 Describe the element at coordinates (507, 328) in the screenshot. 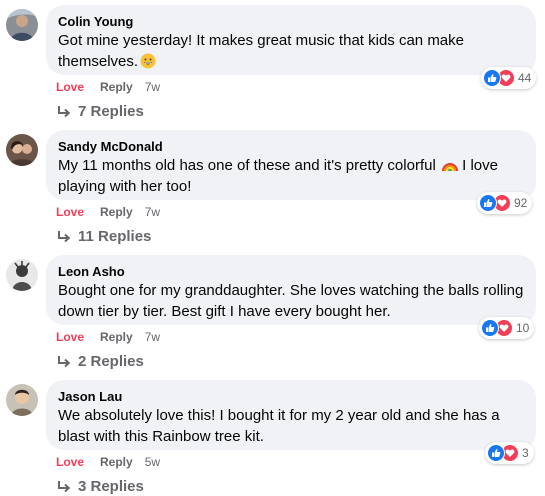

I see `reaction-summary: 10` at that location.